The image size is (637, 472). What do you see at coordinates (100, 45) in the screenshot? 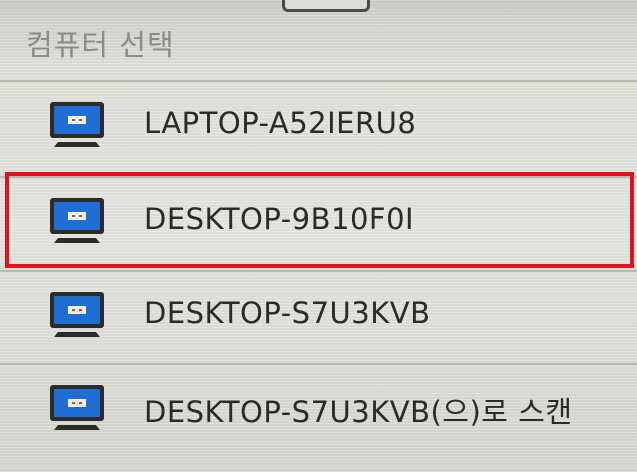
I see `page-title: 컴퓨터 선택` at bounding box center [100, 45].